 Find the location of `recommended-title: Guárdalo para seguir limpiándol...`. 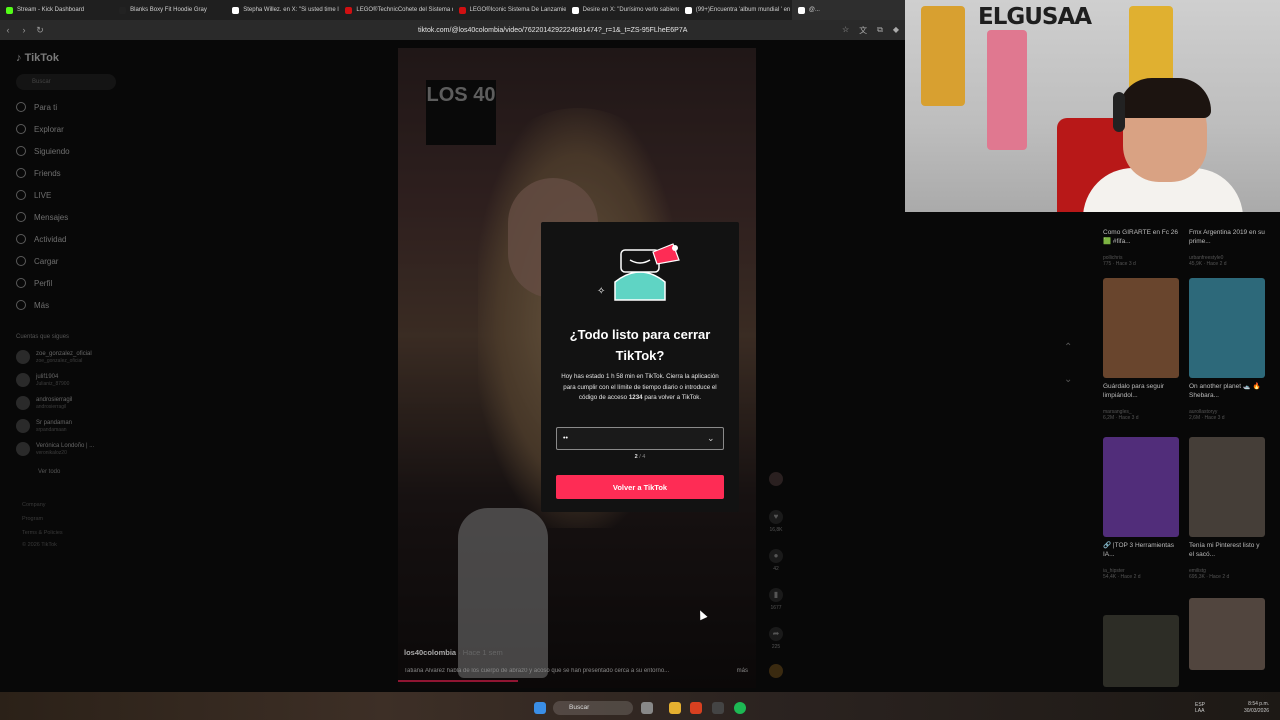

recommended-title: Guárdalo para seguir limpiándol... is located at coordinates (1141, 395).